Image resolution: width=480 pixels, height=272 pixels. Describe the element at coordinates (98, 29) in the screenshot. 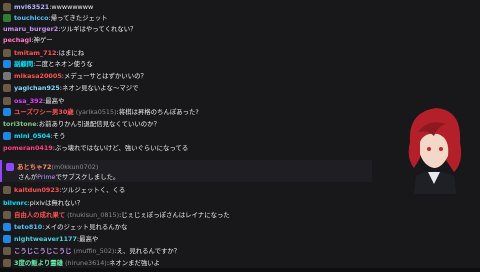

I see `chat-text: ツルギはやってくれない？` at that location.